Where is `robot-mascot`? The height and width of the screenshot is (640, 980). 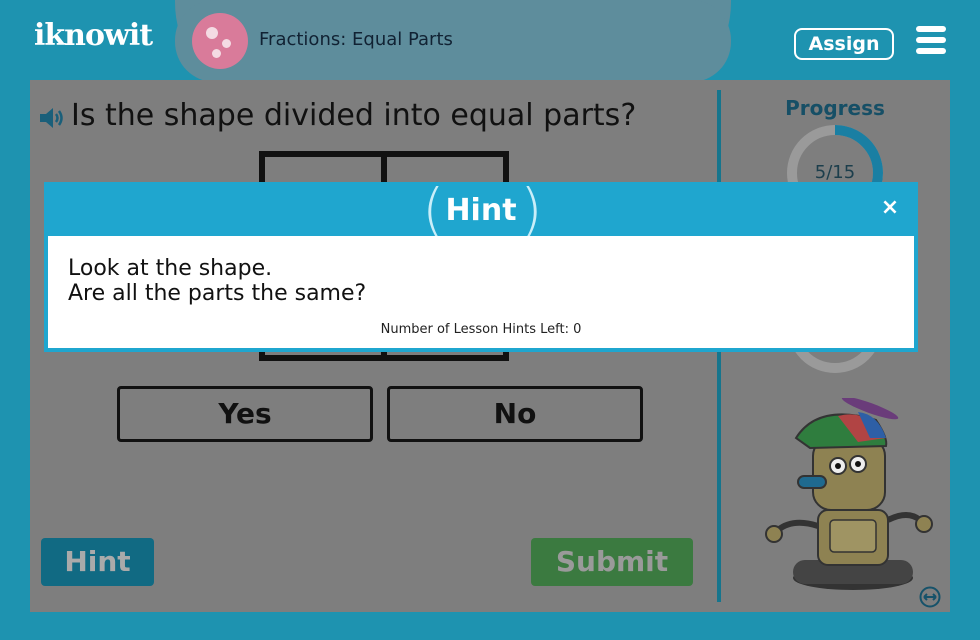 robot-mascot is located at coordinates (849, 494).